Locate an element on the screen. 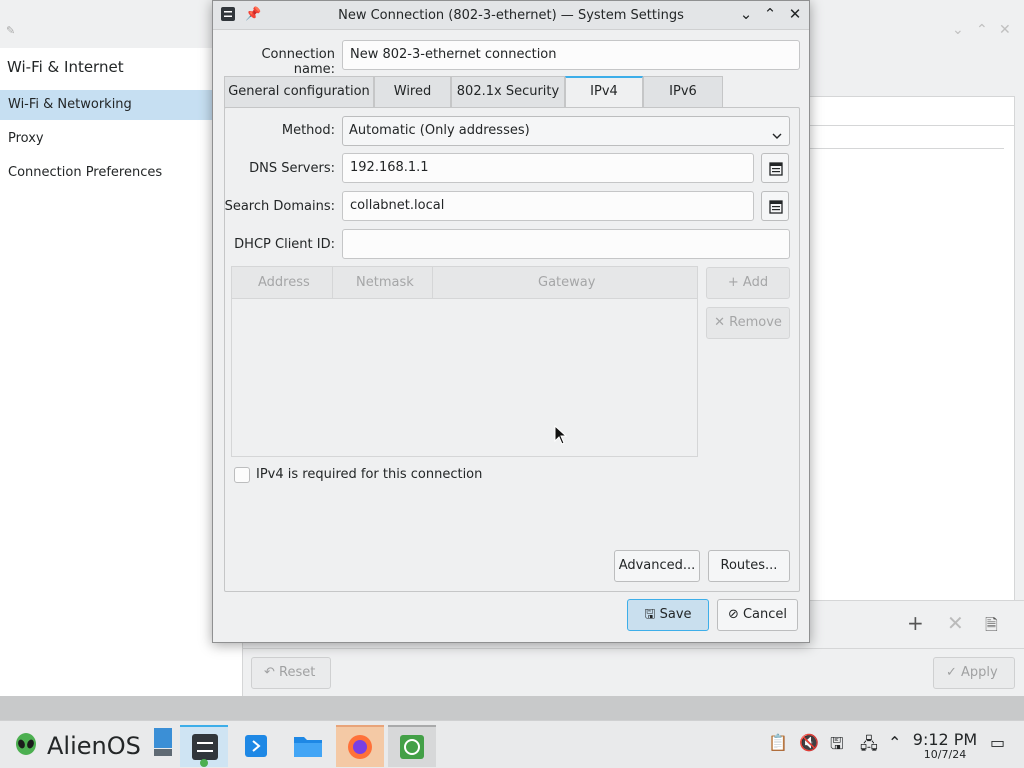 The width and height of the screenshot is (1024, 768). store-app-icon is located at coordinates (256, 746).